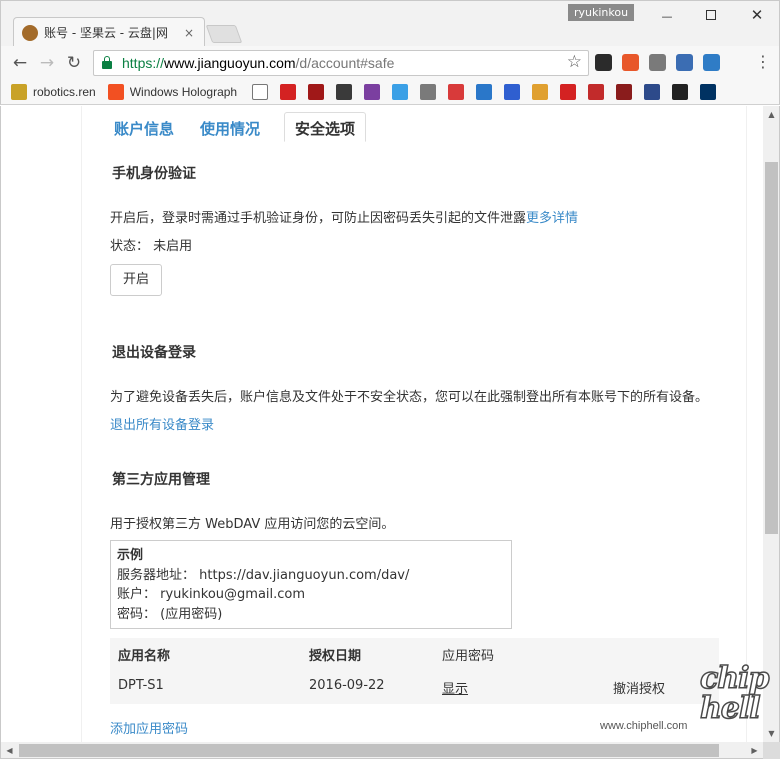 This screenshot has height=759, width=780. Describe the element at coordinates (263, 575) in the screenshot. I see `example-server: 服务器地址： https://dav.jianguoyun.com/dav/` at that location.